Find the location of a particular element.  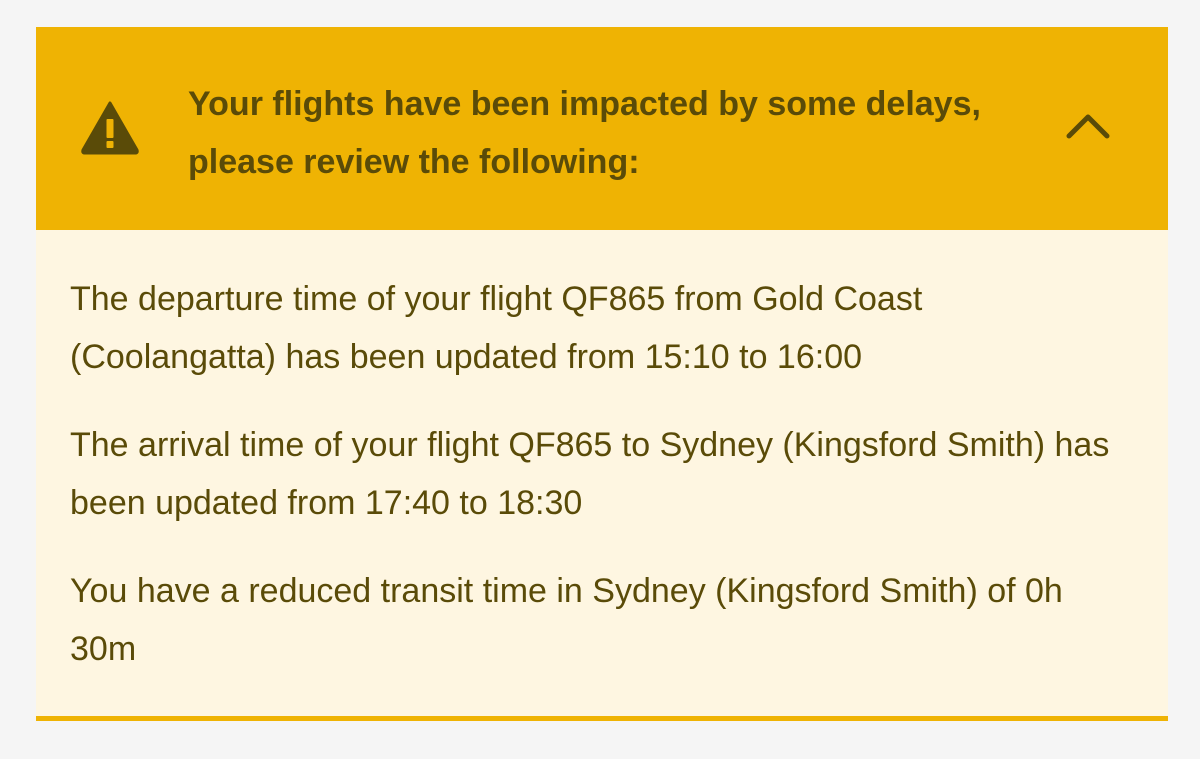

chevron-up-icon is located at coordinates (1088, 127).